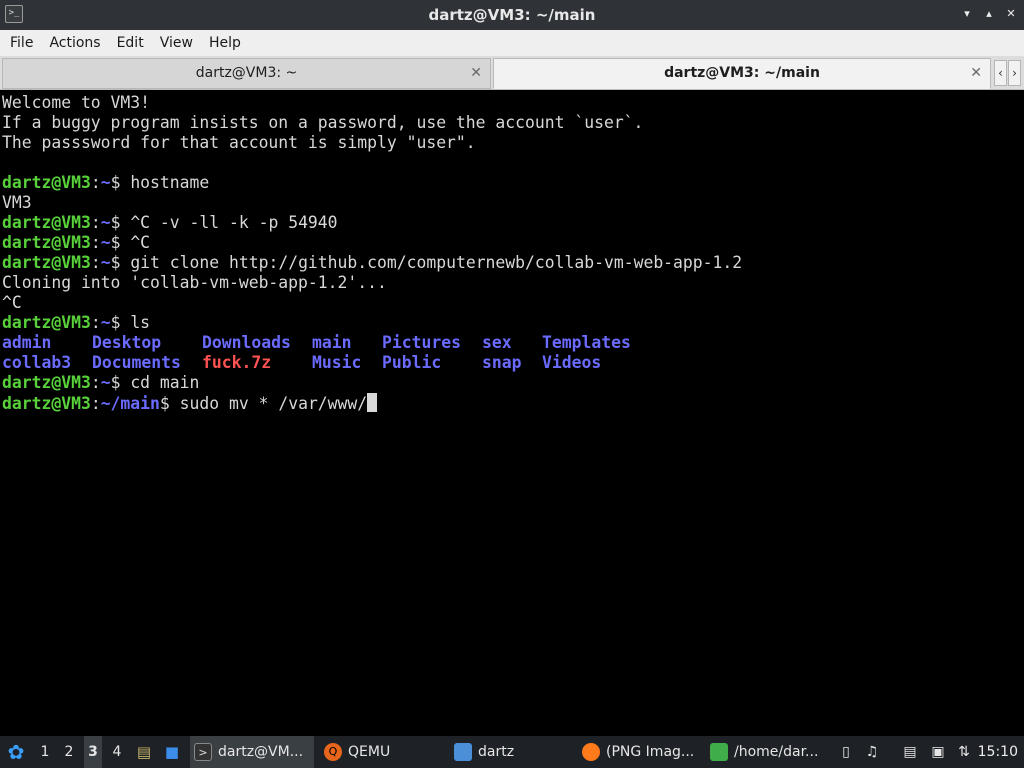  I want to click on tab-label: dartz@VM3: ~, so click(246, 73).